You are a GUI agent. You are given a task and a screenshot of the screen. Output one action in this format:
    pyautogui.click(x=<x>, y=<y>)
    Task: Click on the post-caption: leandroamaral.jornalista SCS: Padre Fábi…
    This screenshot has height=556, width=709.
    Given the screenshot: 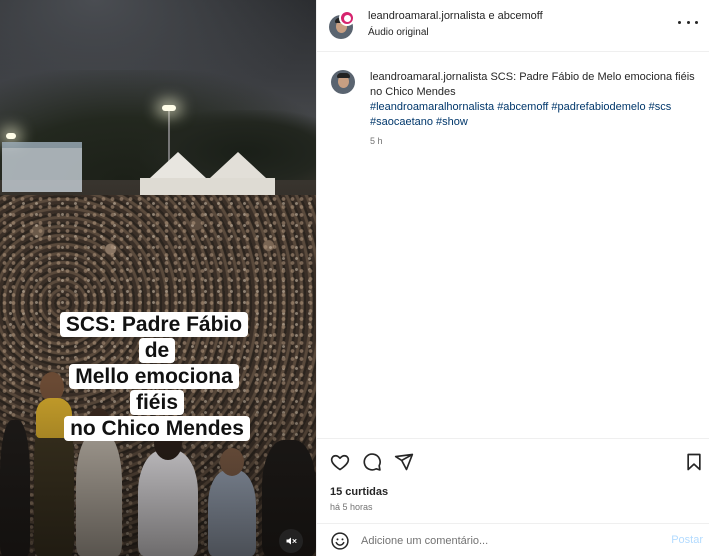 What is the action you would take?
    pyautogui.click(x=535, y=100)
    